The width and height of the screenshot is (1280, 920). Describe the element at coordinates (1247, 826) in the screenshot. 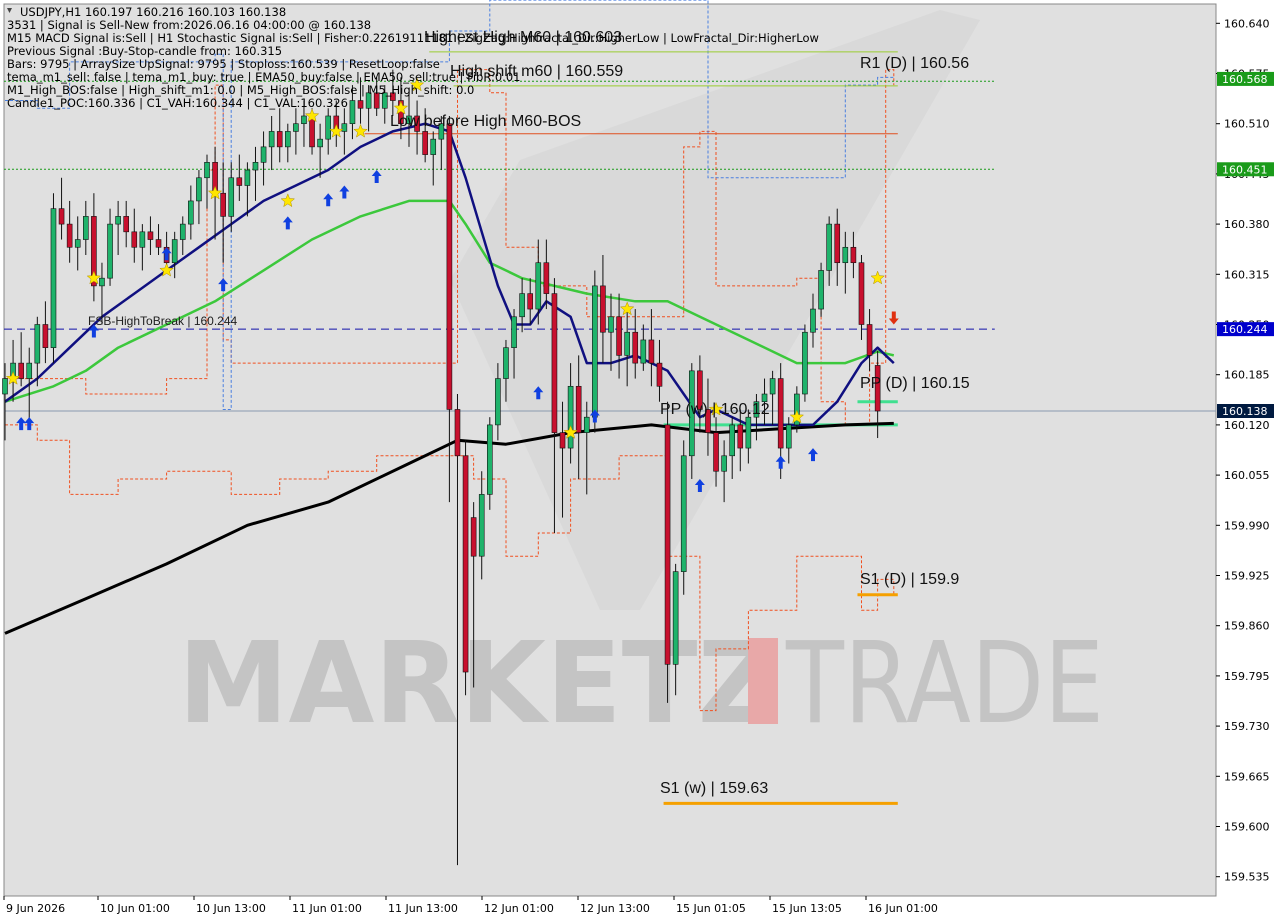

I see `y-tick-label-16: 159.600` at that location.